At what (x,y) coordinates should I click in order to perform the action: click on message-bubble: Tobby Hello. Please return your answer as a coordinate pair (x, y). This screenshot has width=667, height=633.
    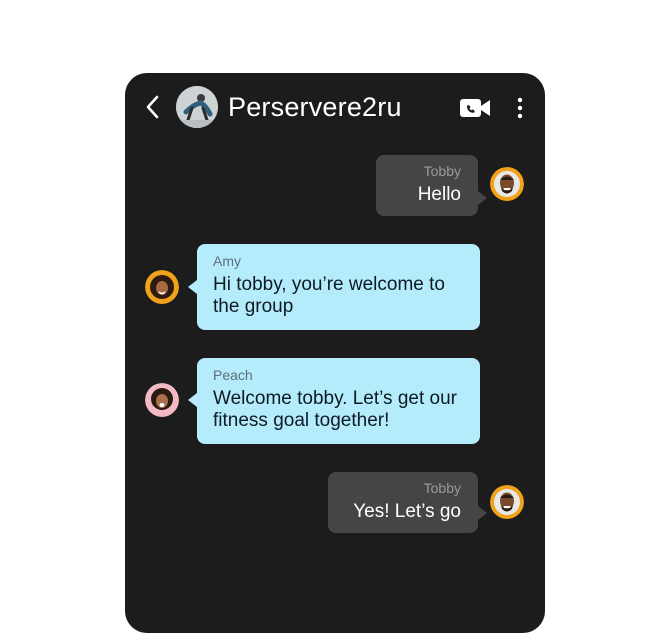
    Looking at the image, I should click on (427, 185).